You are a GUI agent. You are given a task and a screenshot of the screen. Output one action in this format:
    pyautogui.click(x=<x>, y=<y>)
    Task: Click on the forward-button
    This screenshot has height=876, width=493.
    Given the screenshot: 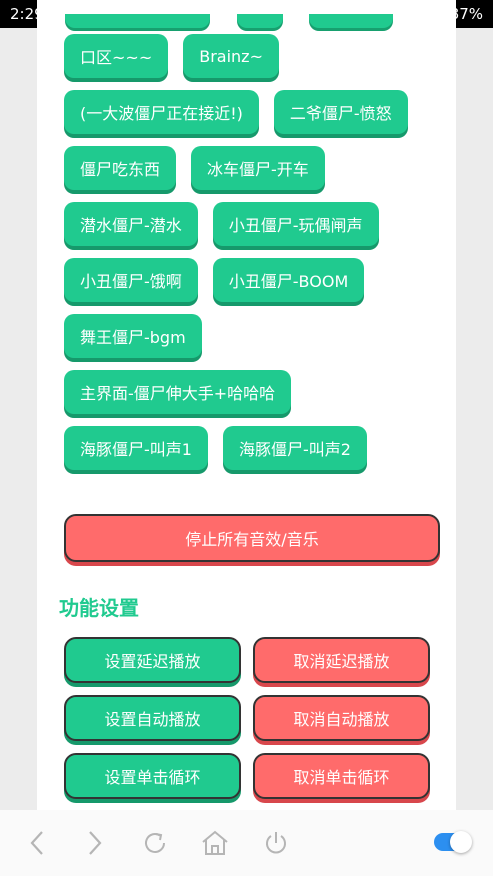 What is the action you would take?
    pyautogui.click(x=95, y=843)
    